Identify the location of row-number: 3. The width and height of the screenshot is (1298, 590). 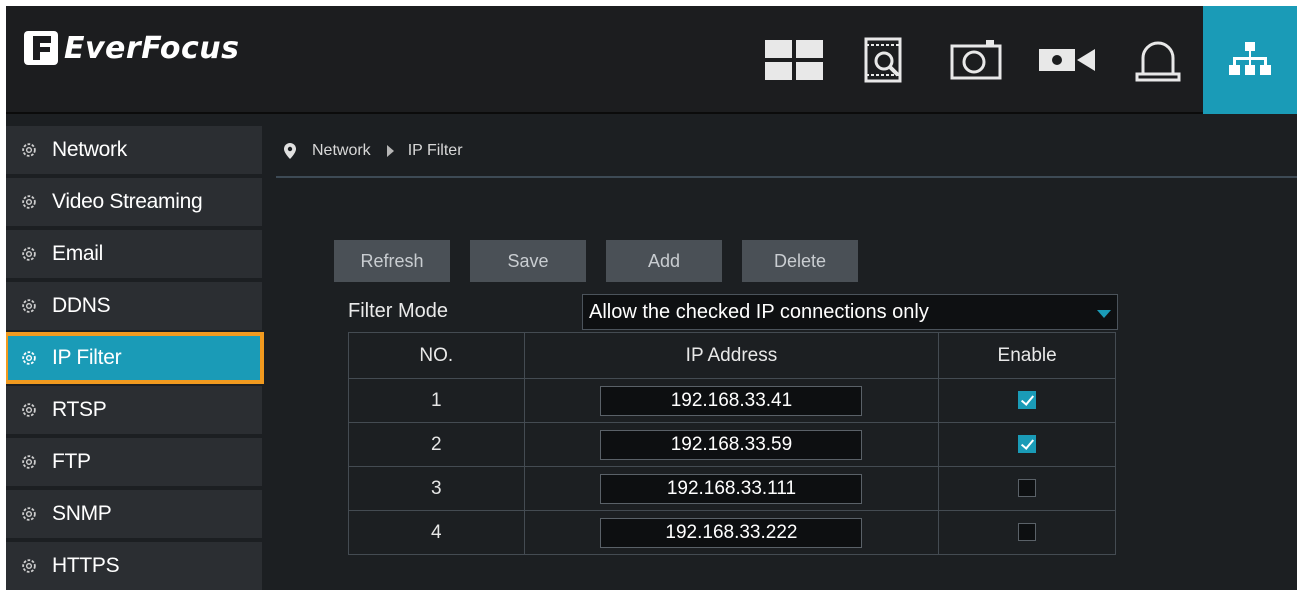
(436, 488).